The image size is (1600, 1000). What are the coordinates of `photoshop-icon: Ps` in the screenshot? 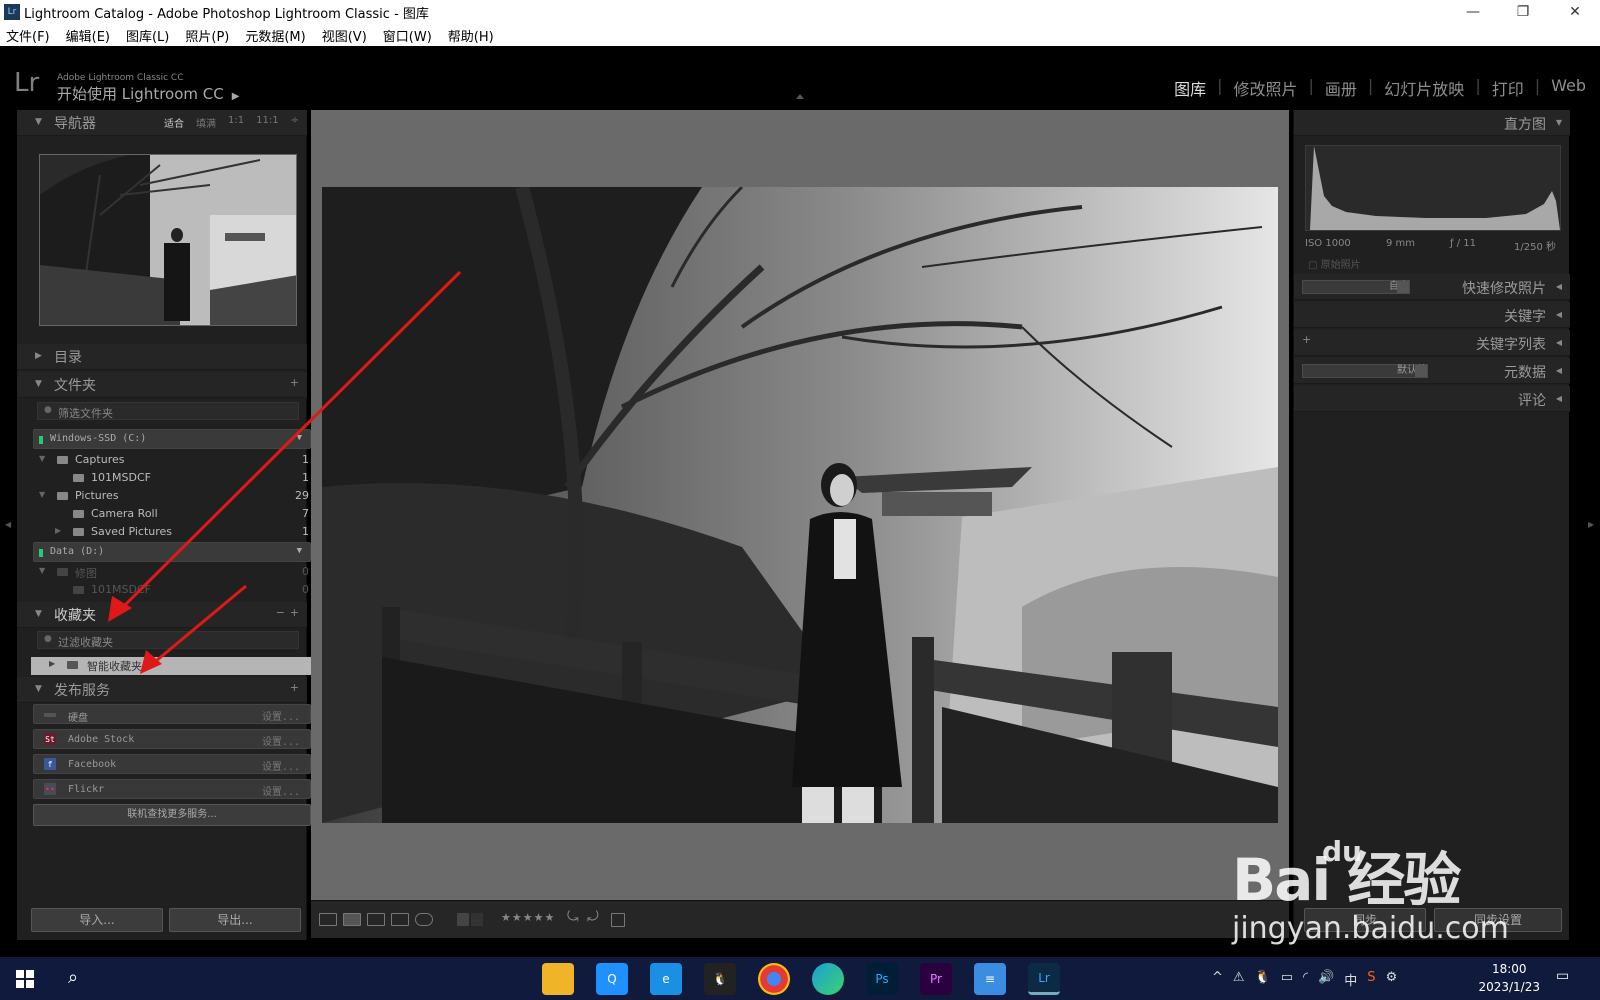 It's located at (882, 979).